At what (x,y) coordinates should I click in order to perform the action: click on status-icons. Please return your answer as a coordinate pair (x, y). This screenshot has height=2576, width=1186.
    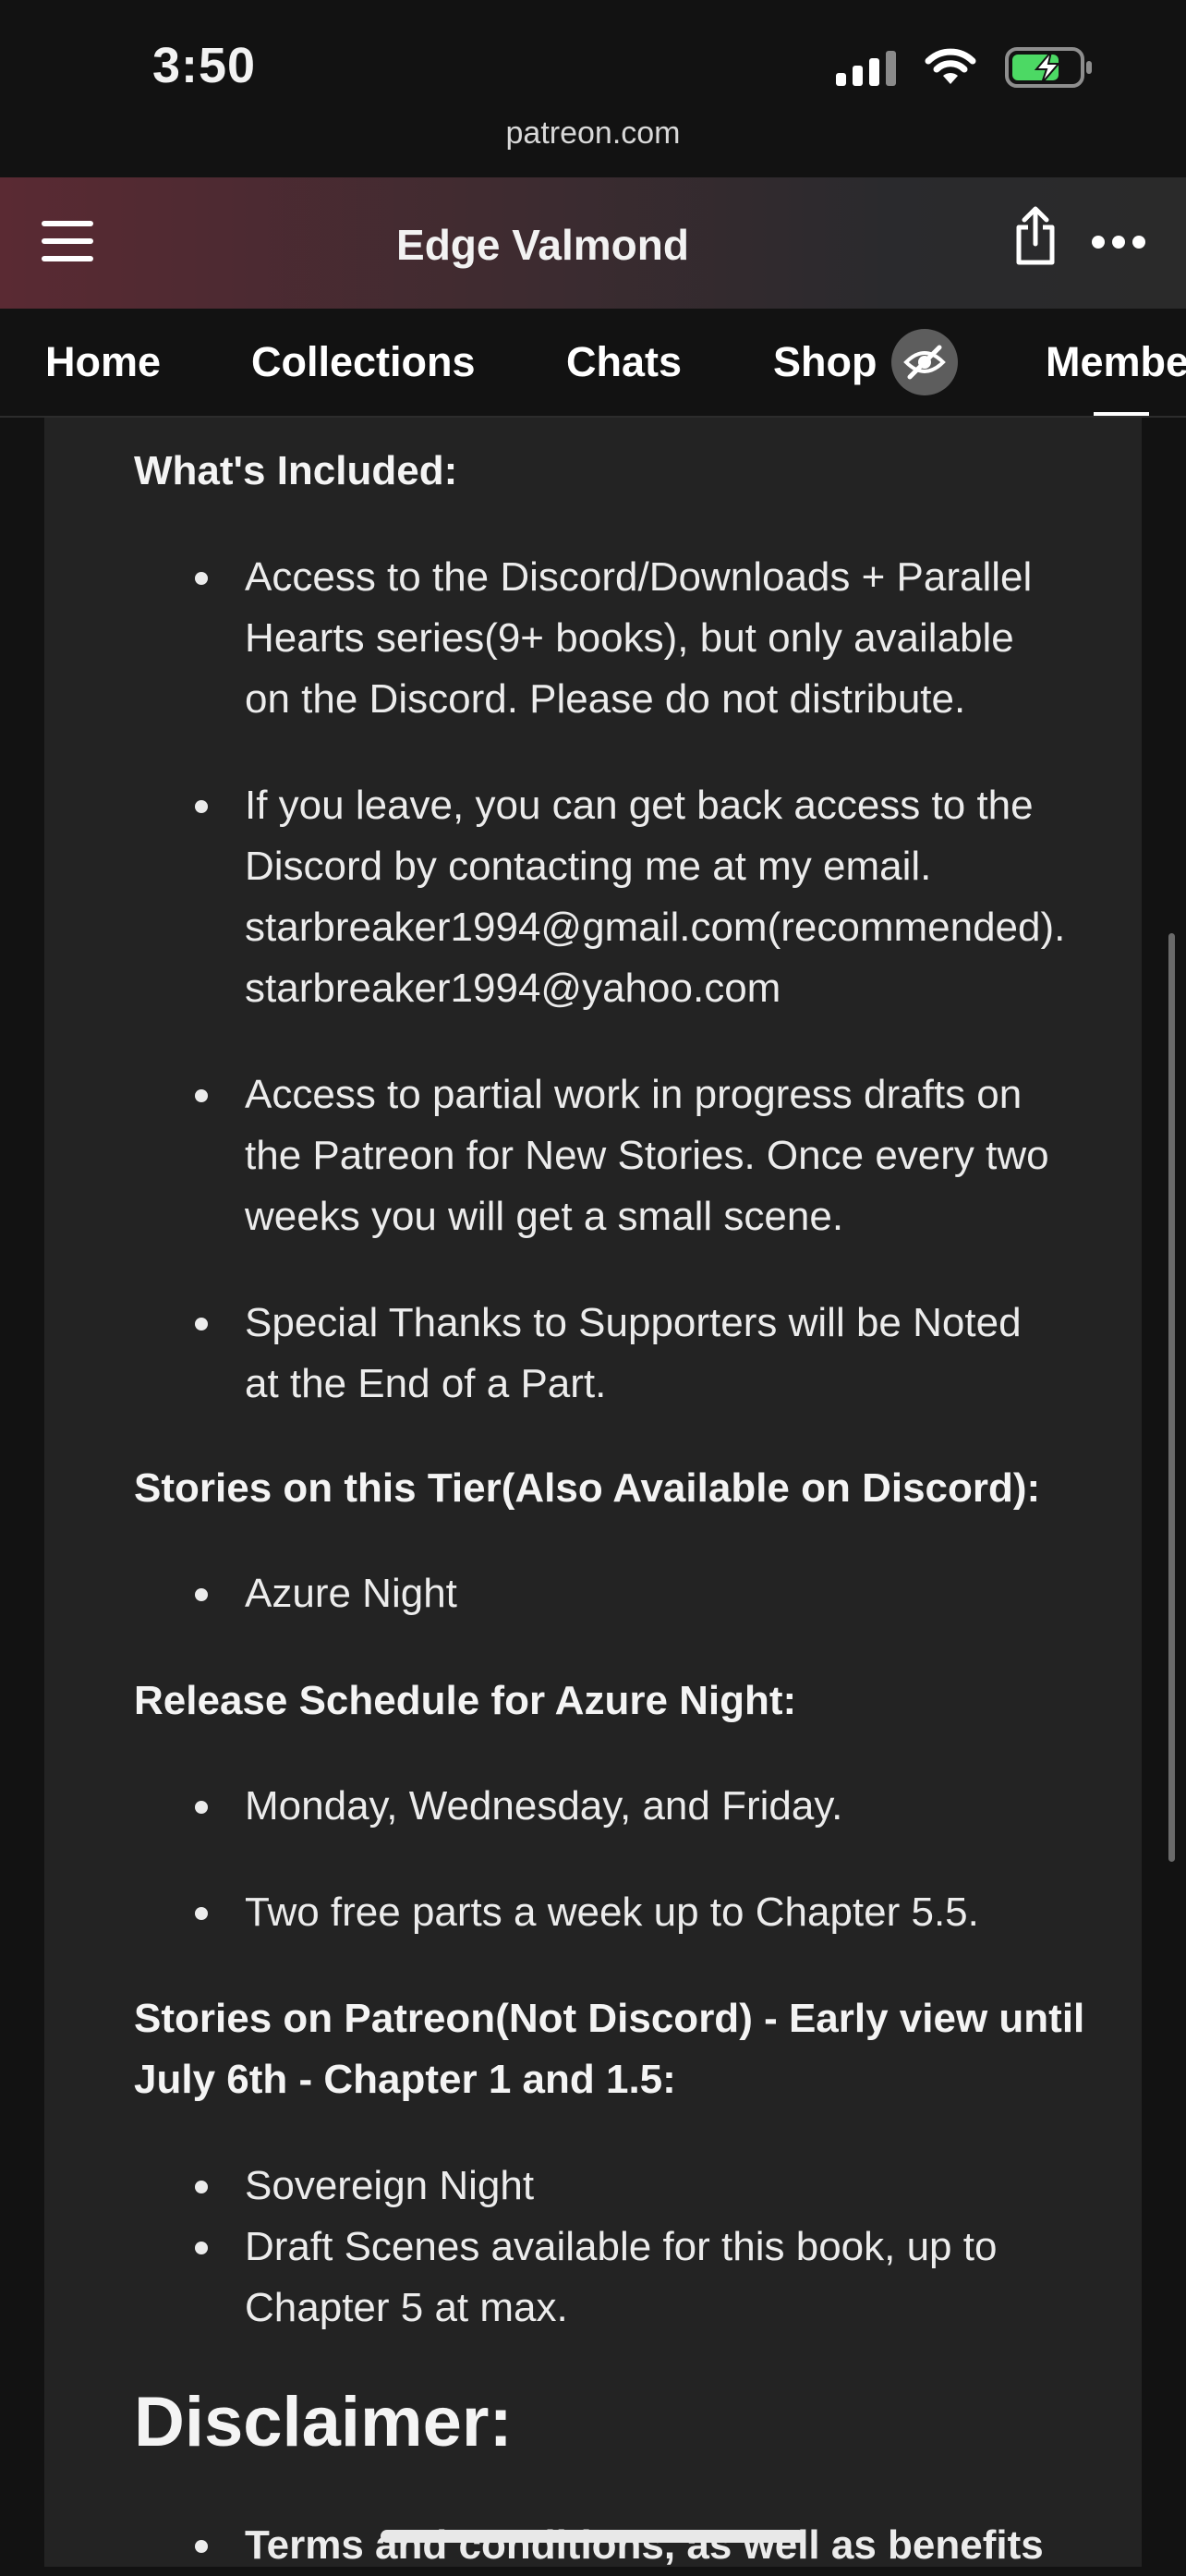
    Looking at the image, I should click on (965, 67).